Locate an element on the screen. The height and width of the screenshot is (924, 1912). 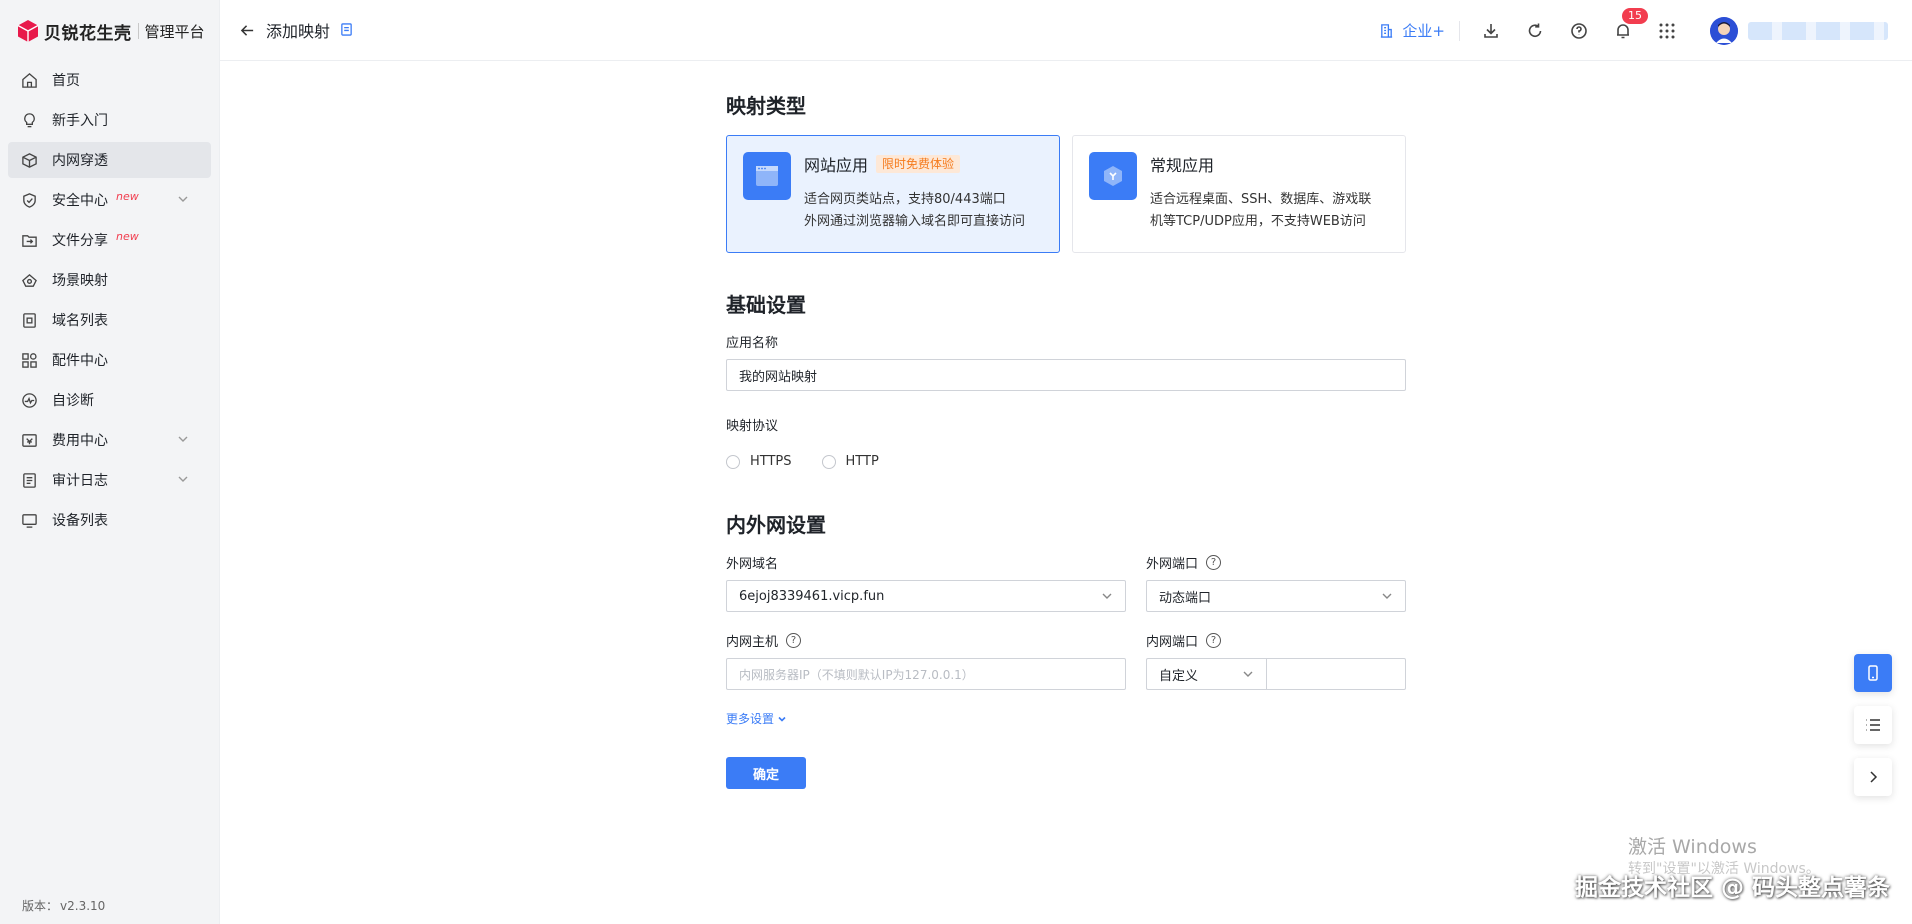
list-icon is located at coordinates (1873, 725).